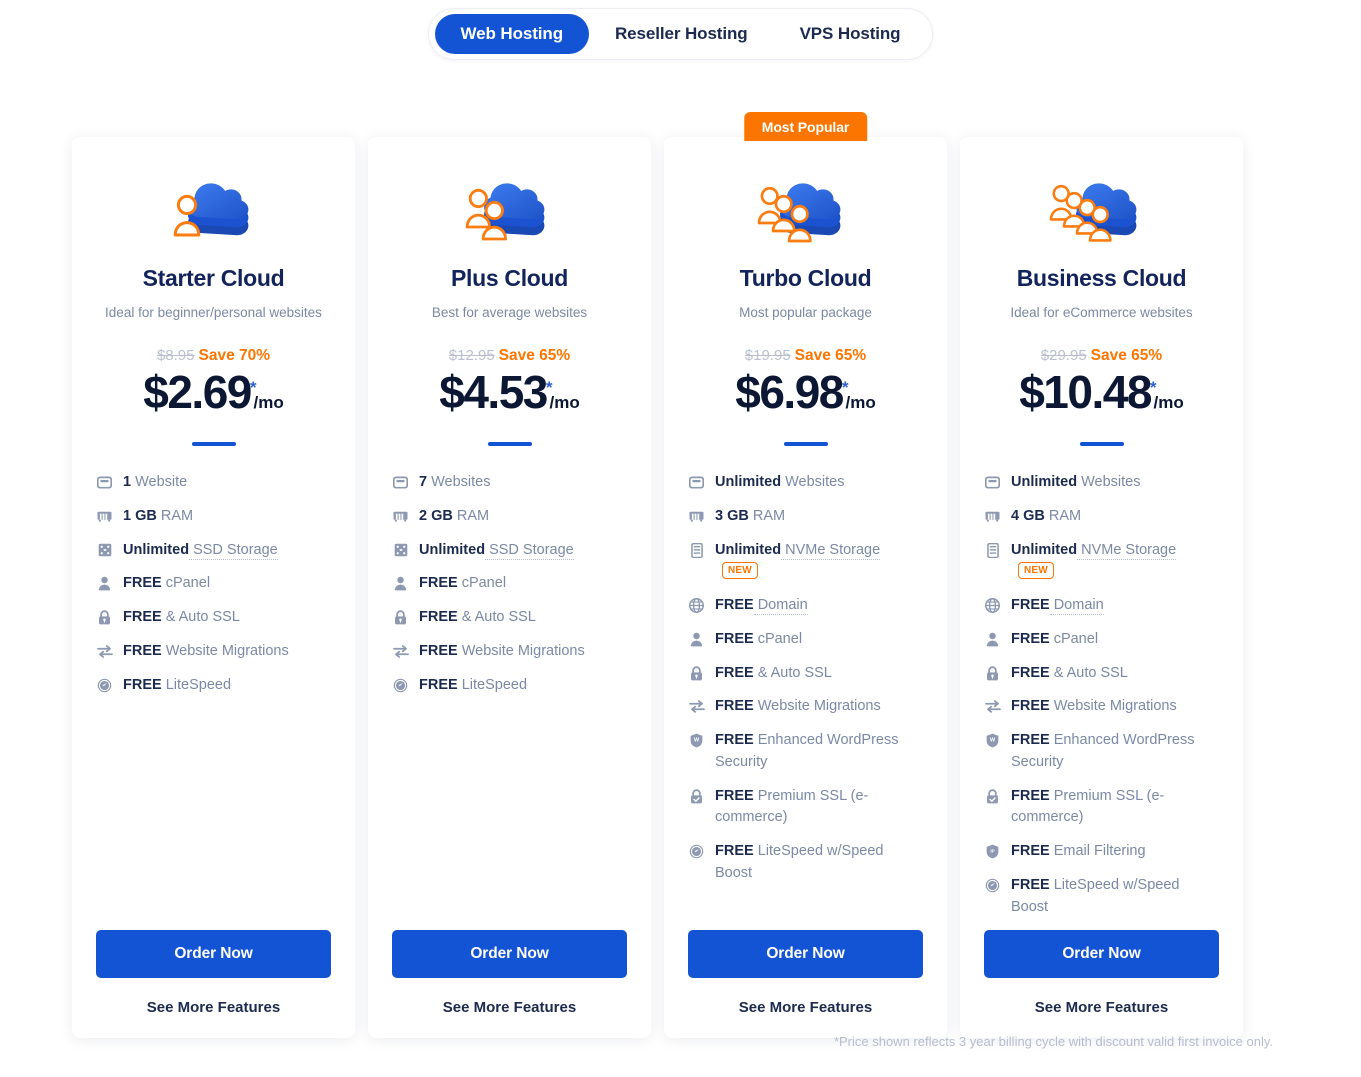 This screenshot has width=1361, height=1077. Describe the element at coordinates (819, 606) in the screenshot. I see `feature-text: FREE Domain` at that location.